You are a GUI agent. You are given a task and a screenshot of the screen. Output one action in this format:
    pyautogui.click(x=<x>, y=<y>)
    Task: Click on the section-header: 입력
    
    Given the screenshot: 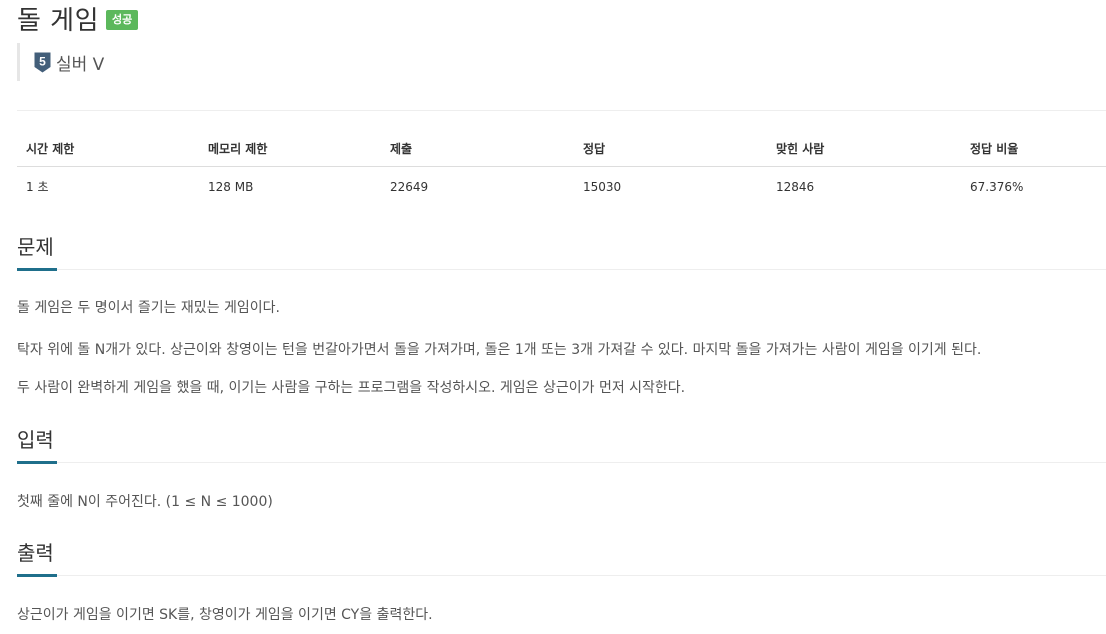 What is the action you would take?
    pyautogui.click(x=561, y=444)
    